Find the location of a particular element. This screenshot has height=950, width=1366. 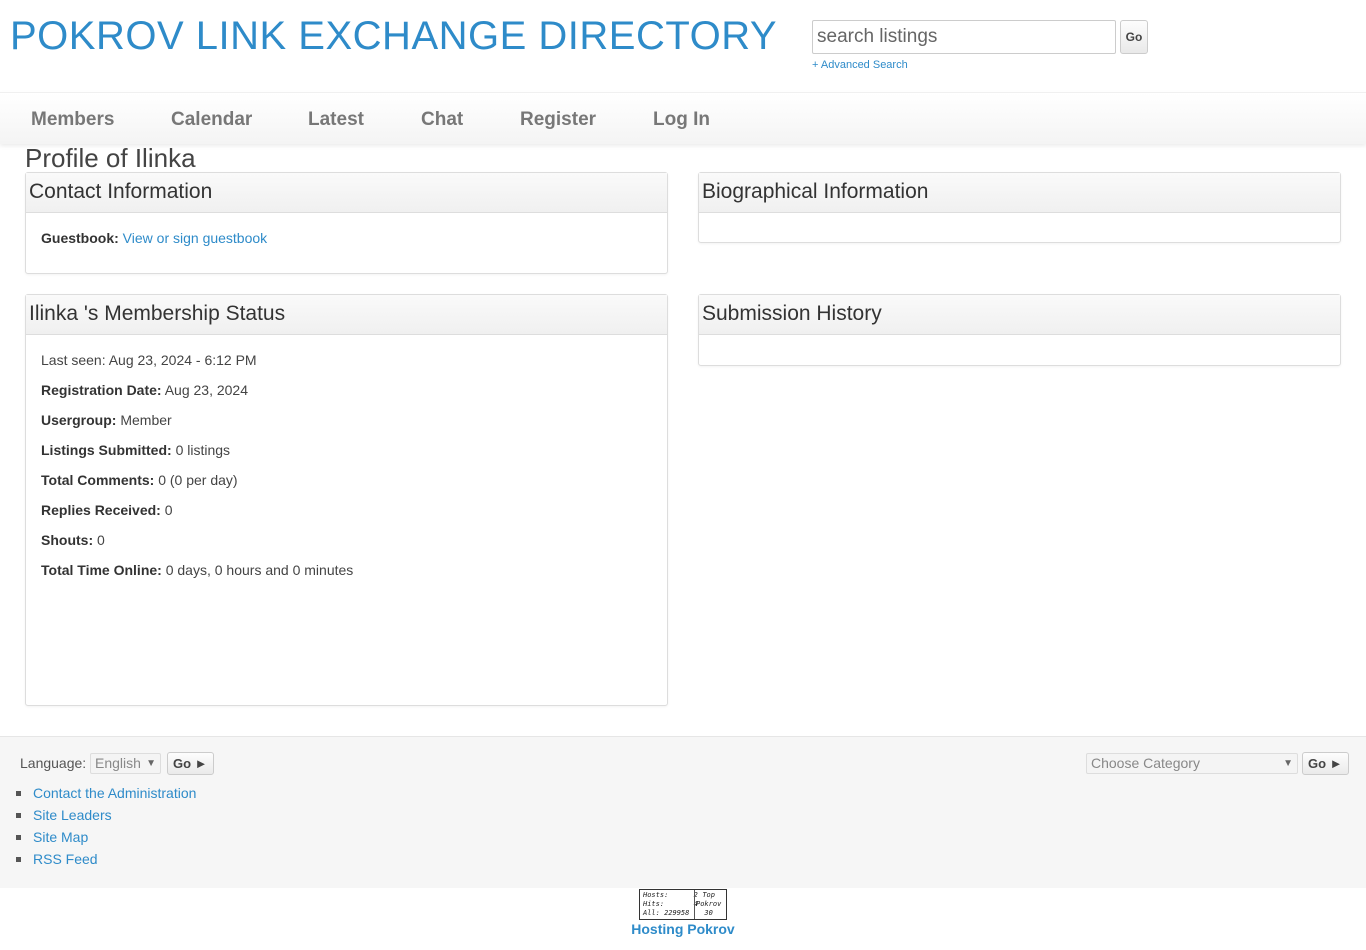

submission-panel: Submission History is located at coordinates (1019, 330).